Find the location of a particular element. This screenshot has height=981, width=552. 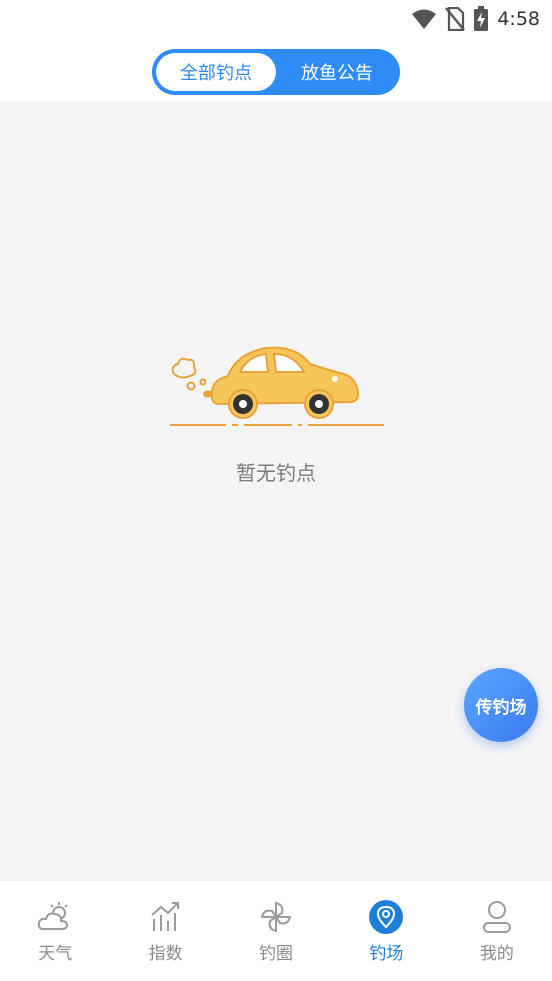

car-icon is located at coordinates (277, 386).